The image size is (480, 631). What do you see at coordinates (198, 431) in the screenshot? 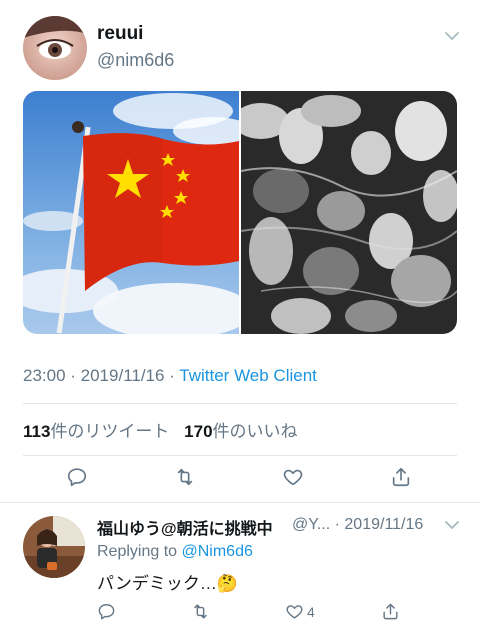
I see `like-count: 170` at bounding box center [198, 431].